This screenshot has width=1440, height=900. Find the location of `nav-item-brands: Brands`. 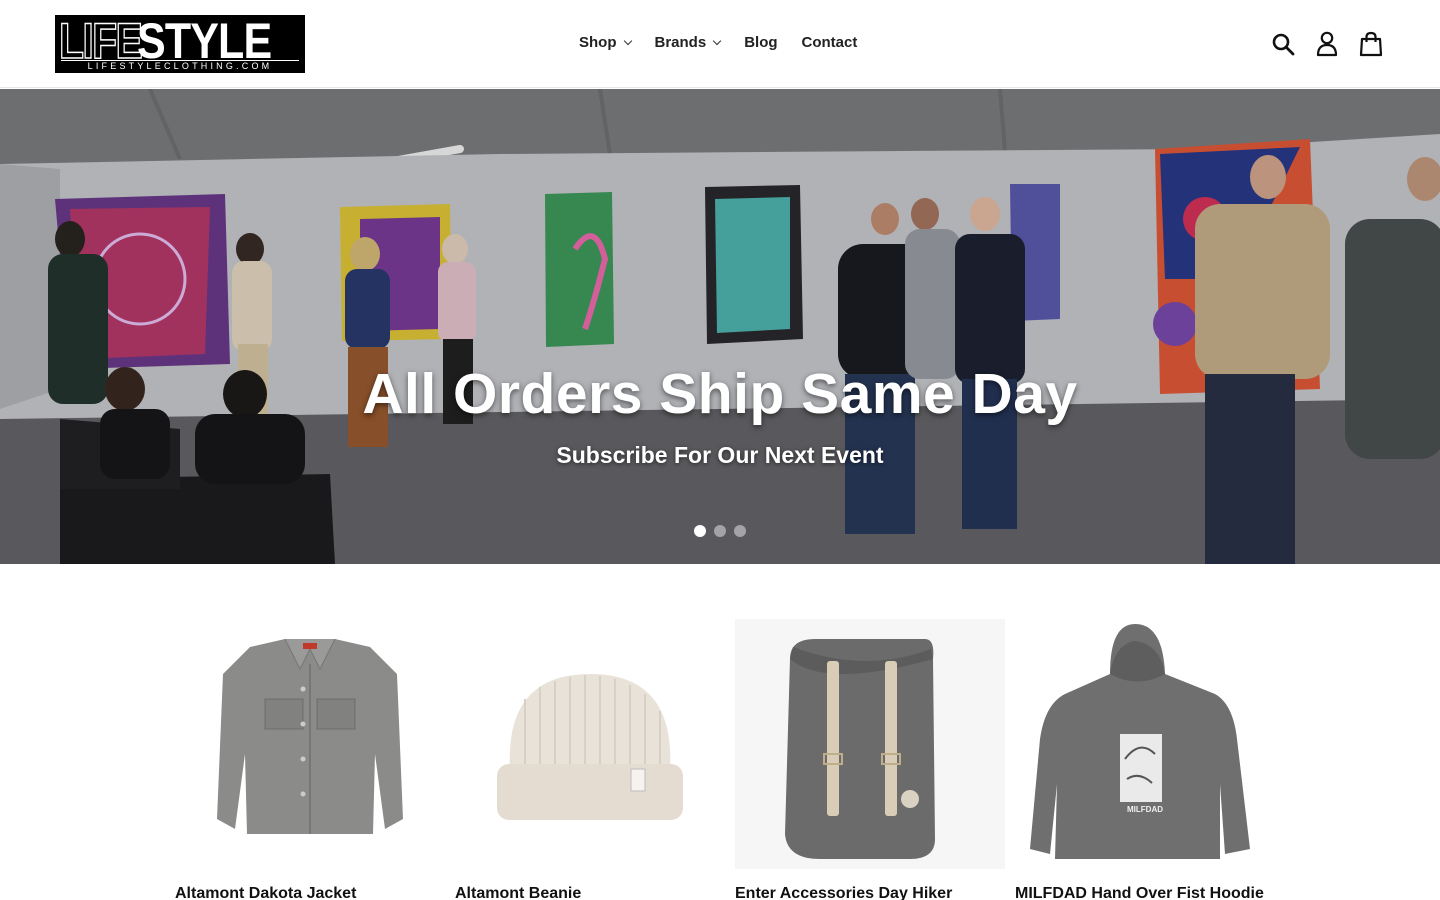

nav-item-brands: Brands is located at coordinates (688, 42).